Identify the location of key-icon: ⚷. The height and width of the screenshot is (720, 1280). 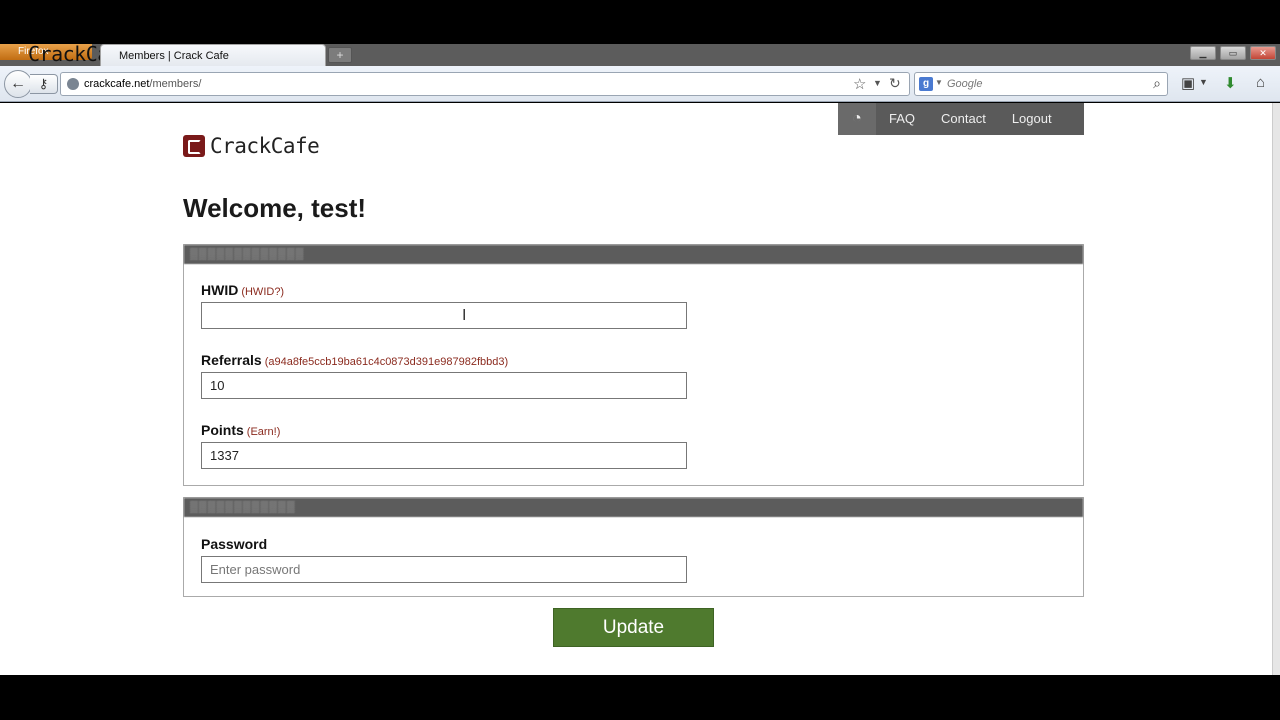
(43, 83).